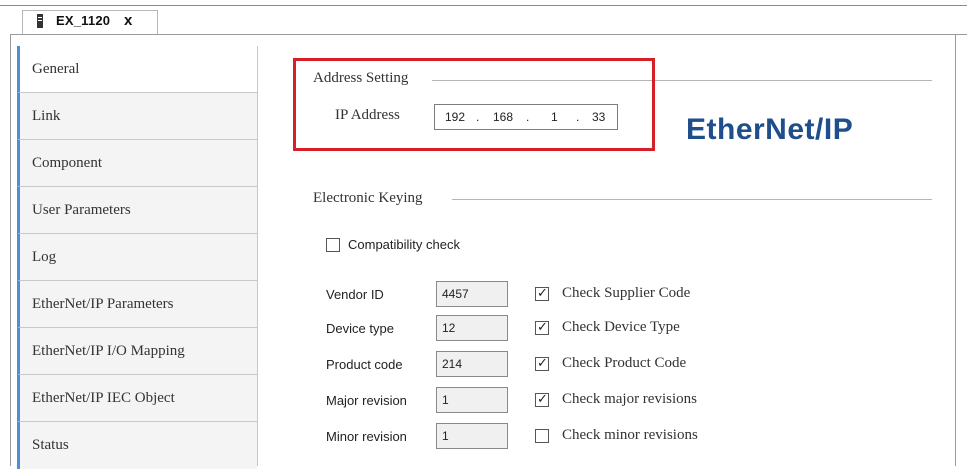  What do you see at coordinates (81, 210) in the screenshot?
I see `sidebar-item-label: User Parameters` at bounding box center [81, 210].